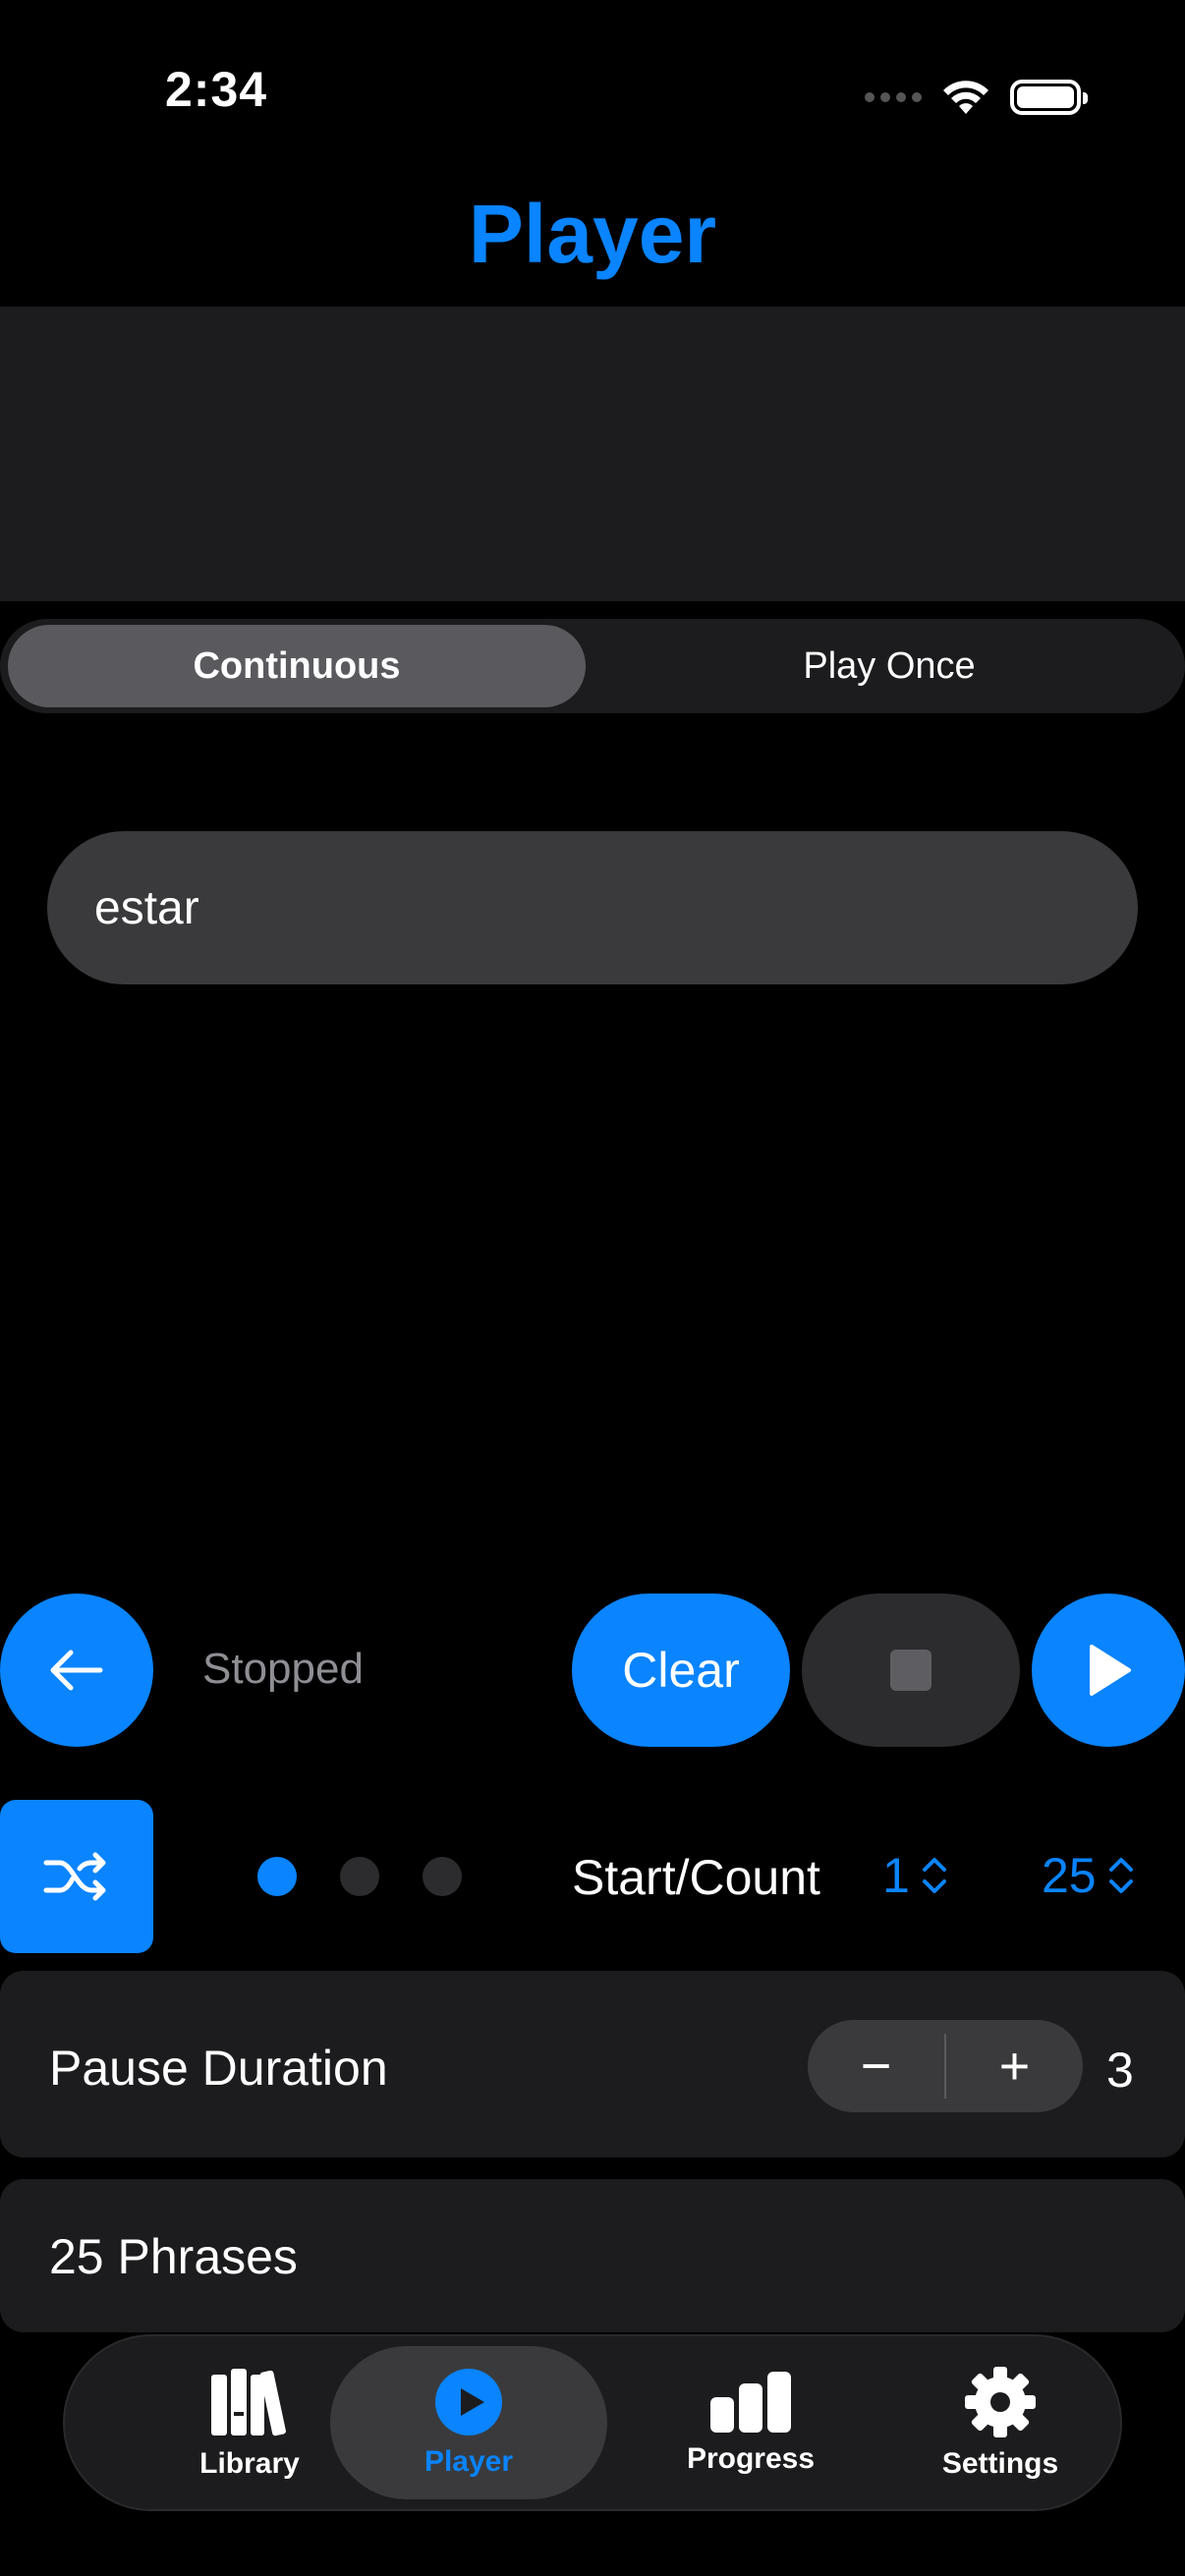 The width and height of the screenshot is (1185, 2576). I want to click on stop-icon, so click(911, 1670).